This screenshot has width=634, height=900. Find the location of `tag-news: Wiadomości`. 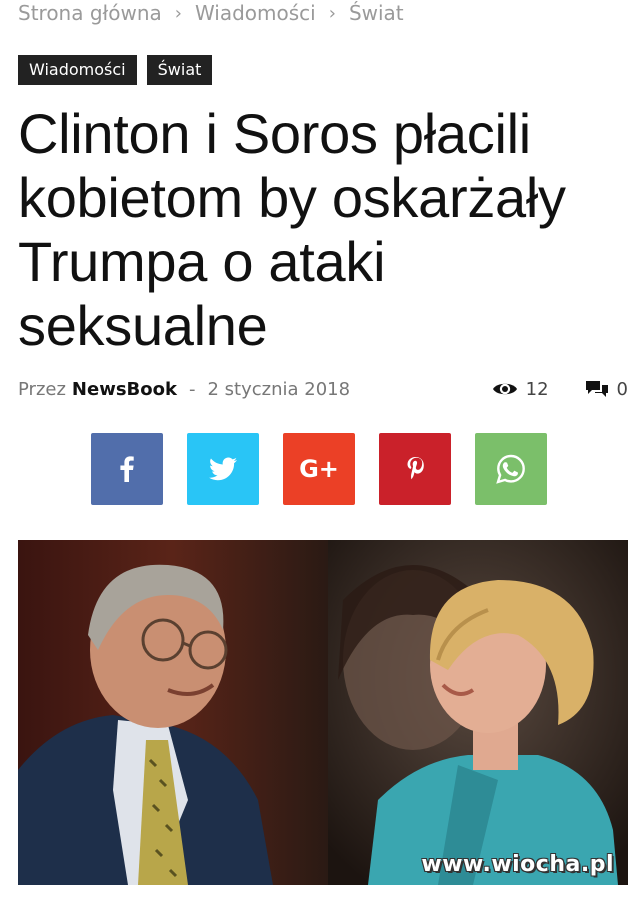

tag-news: Wiadomości is located at coordinates (77, 70).